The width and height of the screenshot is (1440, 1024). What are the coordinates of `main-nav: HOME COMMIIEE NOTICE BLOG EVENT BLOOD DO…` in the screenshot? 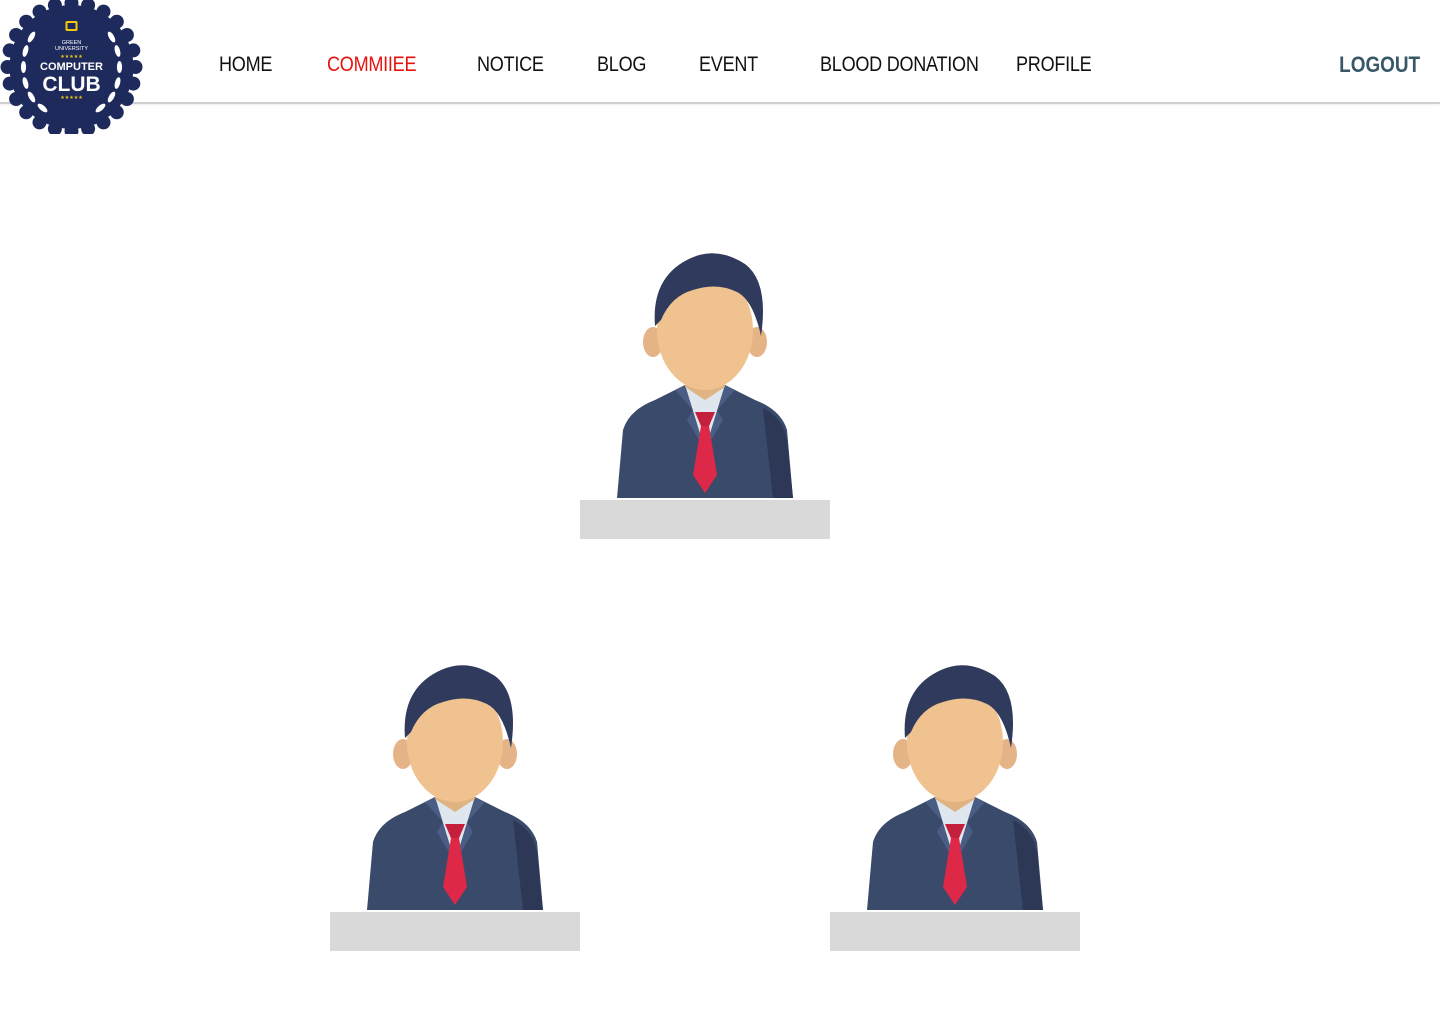 It's located at (720, 51).